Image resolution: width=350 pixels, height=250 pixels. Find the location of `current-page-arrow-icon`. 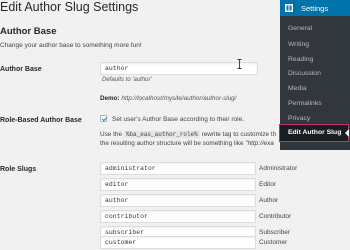

current-page-arrow-icon is located at coordinates (347, 133).